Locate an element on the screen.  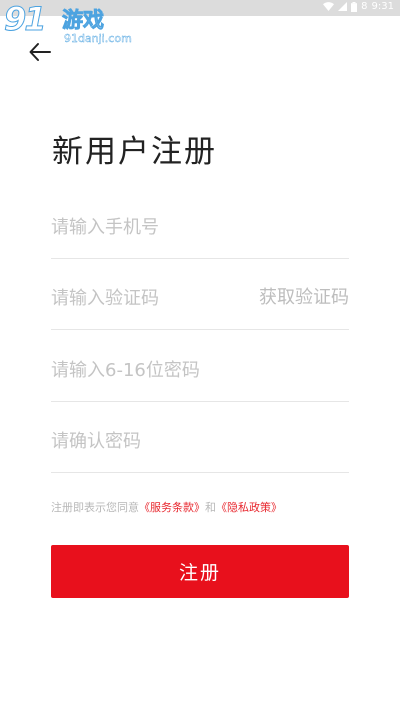
terms-link: 《服务条款》 is located at coordinates (172, 507).